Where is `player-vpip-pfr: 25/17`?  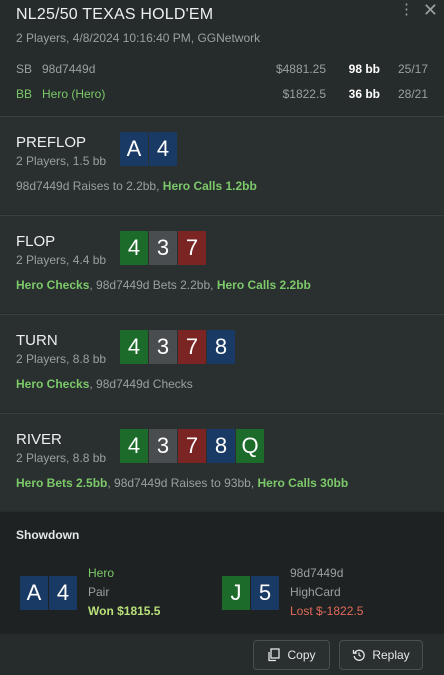 player-vpip-pfr: 25/17 is located at coordinates (412, 69).